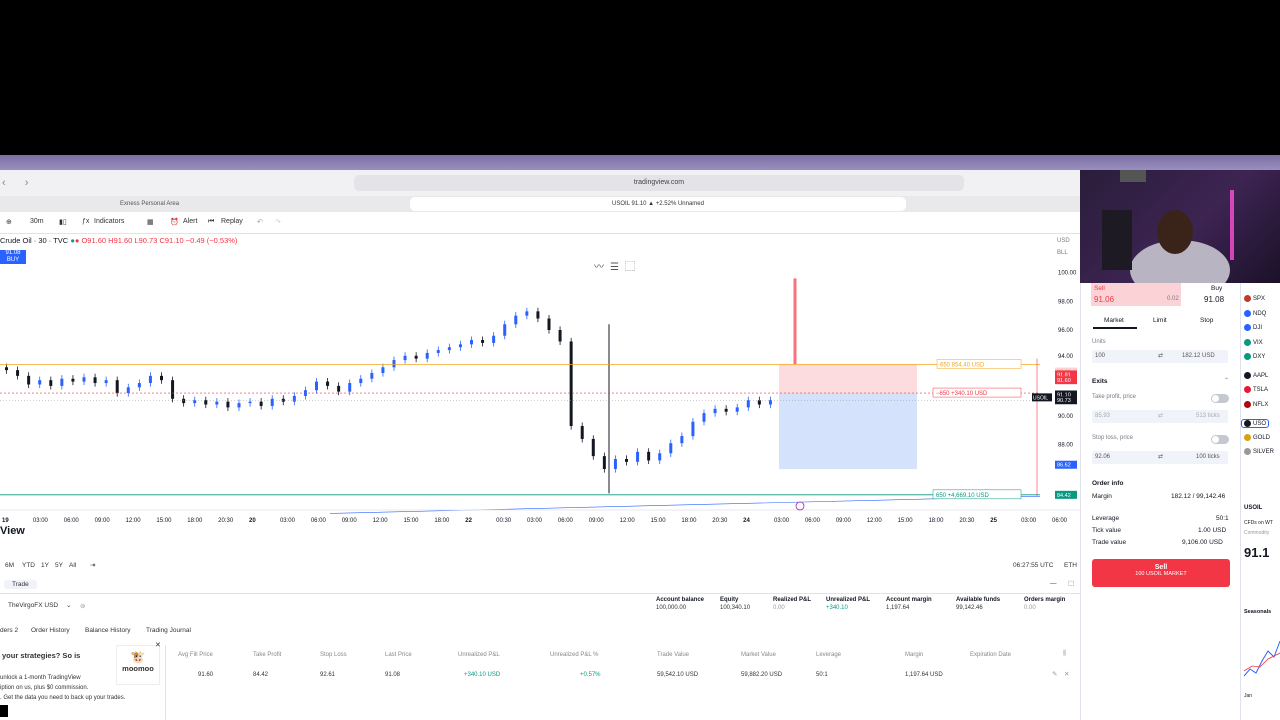 Image resolution: width=1280 pixels, height=720 pixels. Describe the element at coordinates (962, 365) in the screenshot. I see `sl-label: 650 854.40 USD` at that location.